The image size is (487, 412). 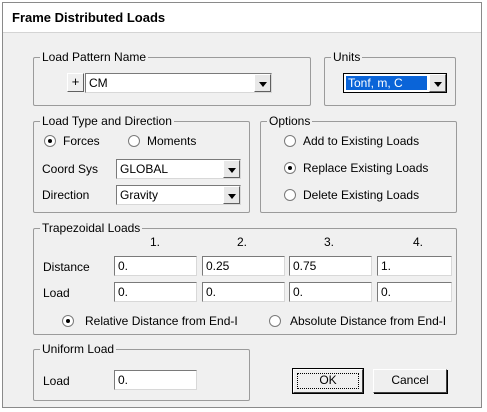 What do you see at coordinates (414, 292) in the screenshot?
I see `load-4-input: 0.` at bounding box center [414, 292].